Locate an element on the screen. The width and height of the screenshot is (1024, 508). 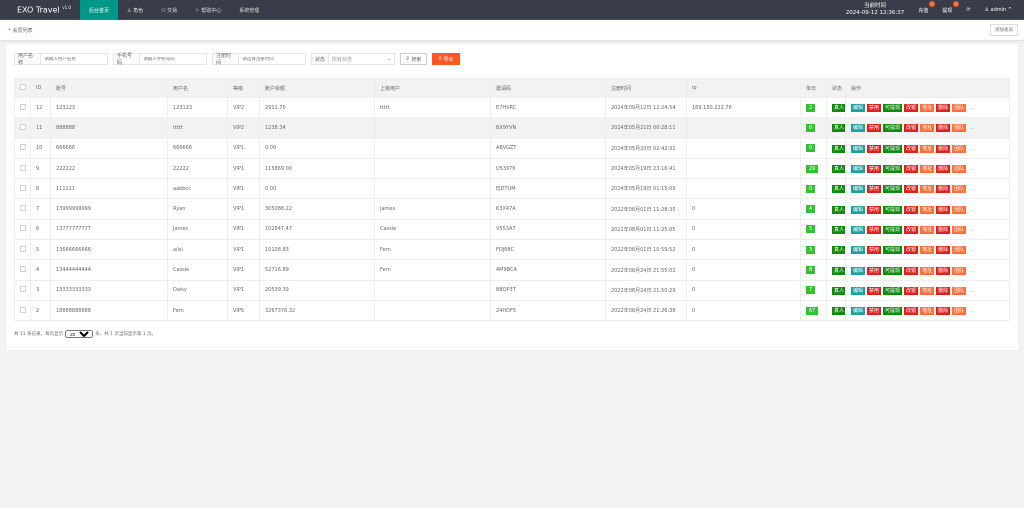
select-all is located at coordinates (22, 88).